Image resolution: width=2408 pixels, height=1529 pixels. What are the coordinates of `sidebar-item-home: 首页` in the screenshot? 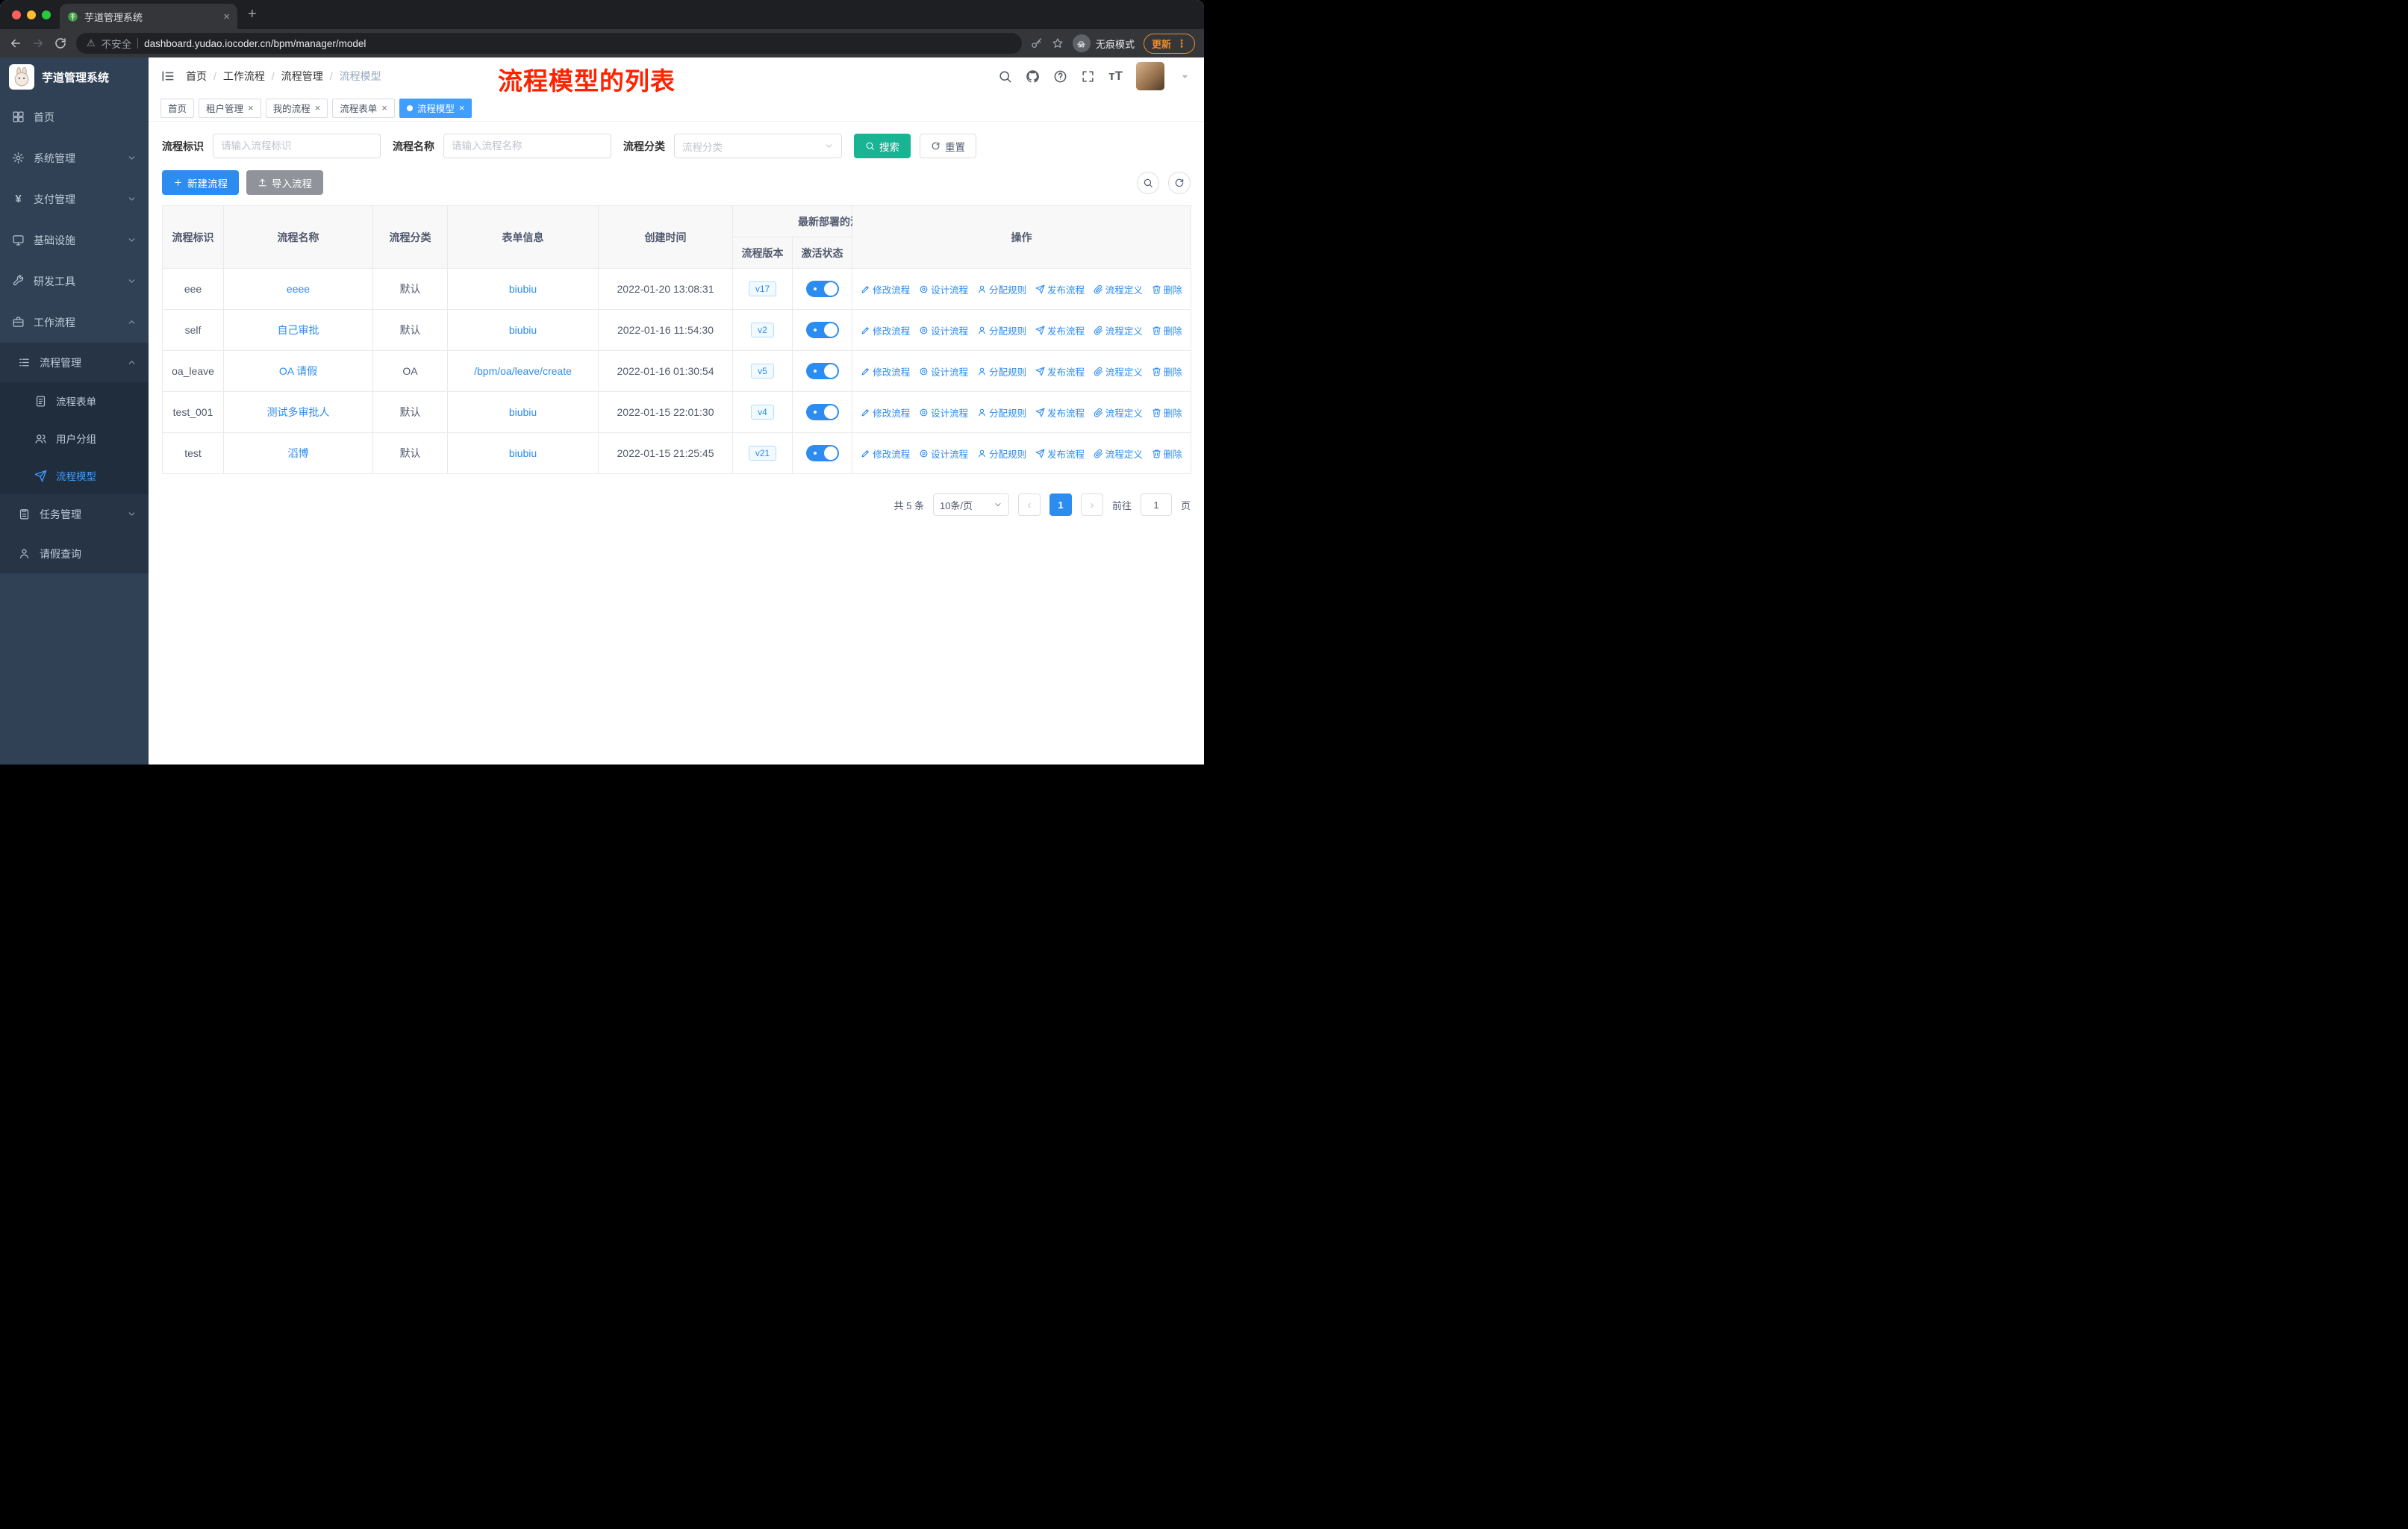 It's located at (74, 116).